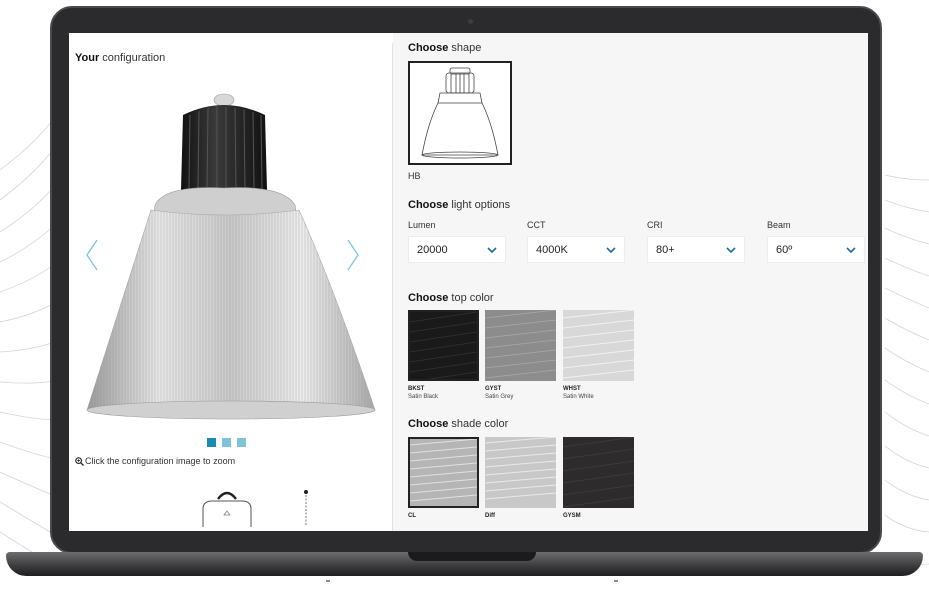 The width and height of the screenshot is (929, 589). Describe the element at coordinates (465, 48) in the screenshot. I see `heading-rest: shape` at that location.